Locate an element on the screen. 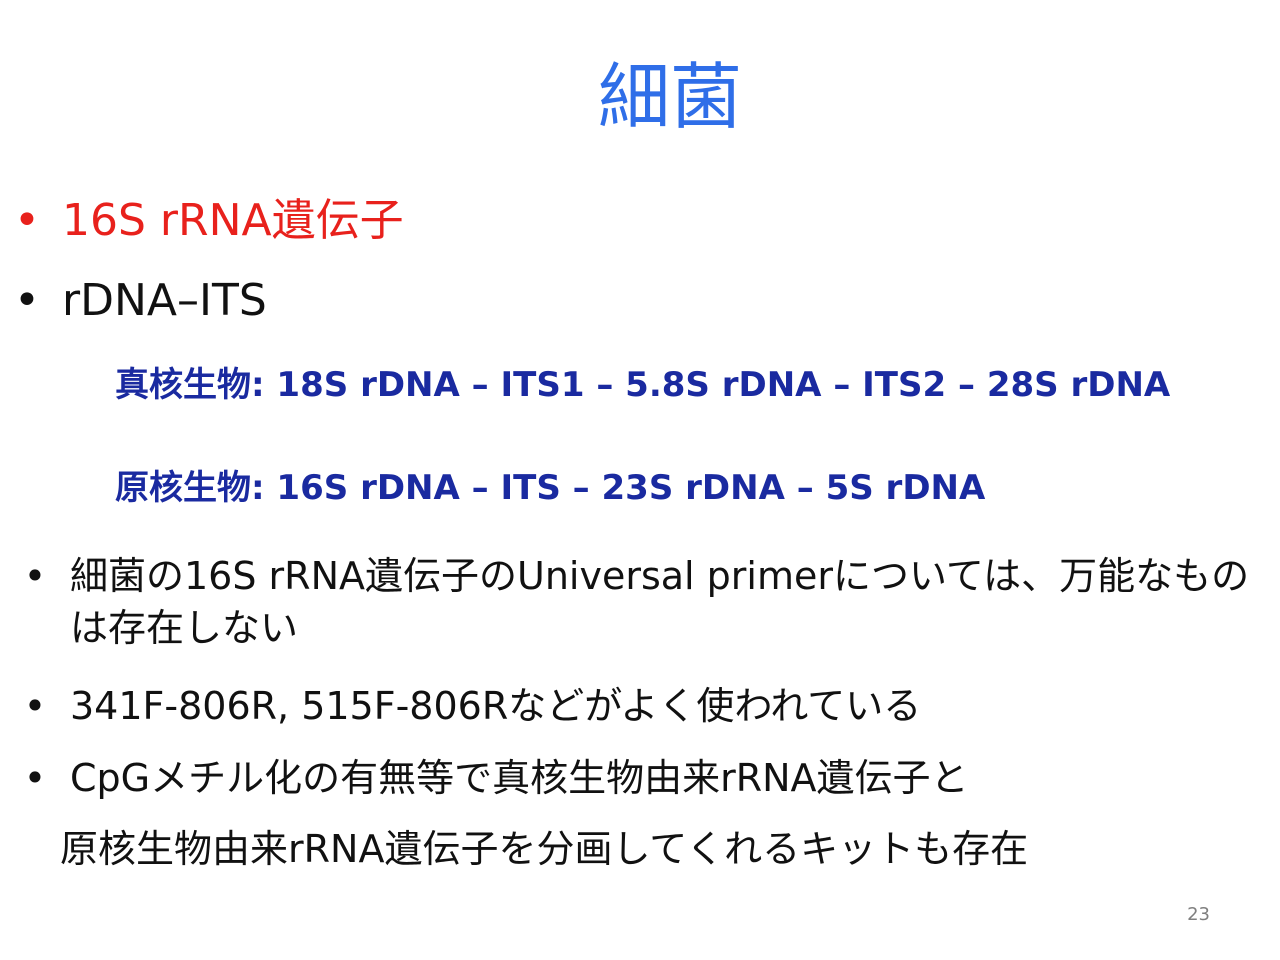 Image resolution: width=1280 pixels, height=960 pixels. bullet-continuation: 原核生物由来rRNA遺伝子を分画してくれるキットも存在 is located at coordinates (544, 849).